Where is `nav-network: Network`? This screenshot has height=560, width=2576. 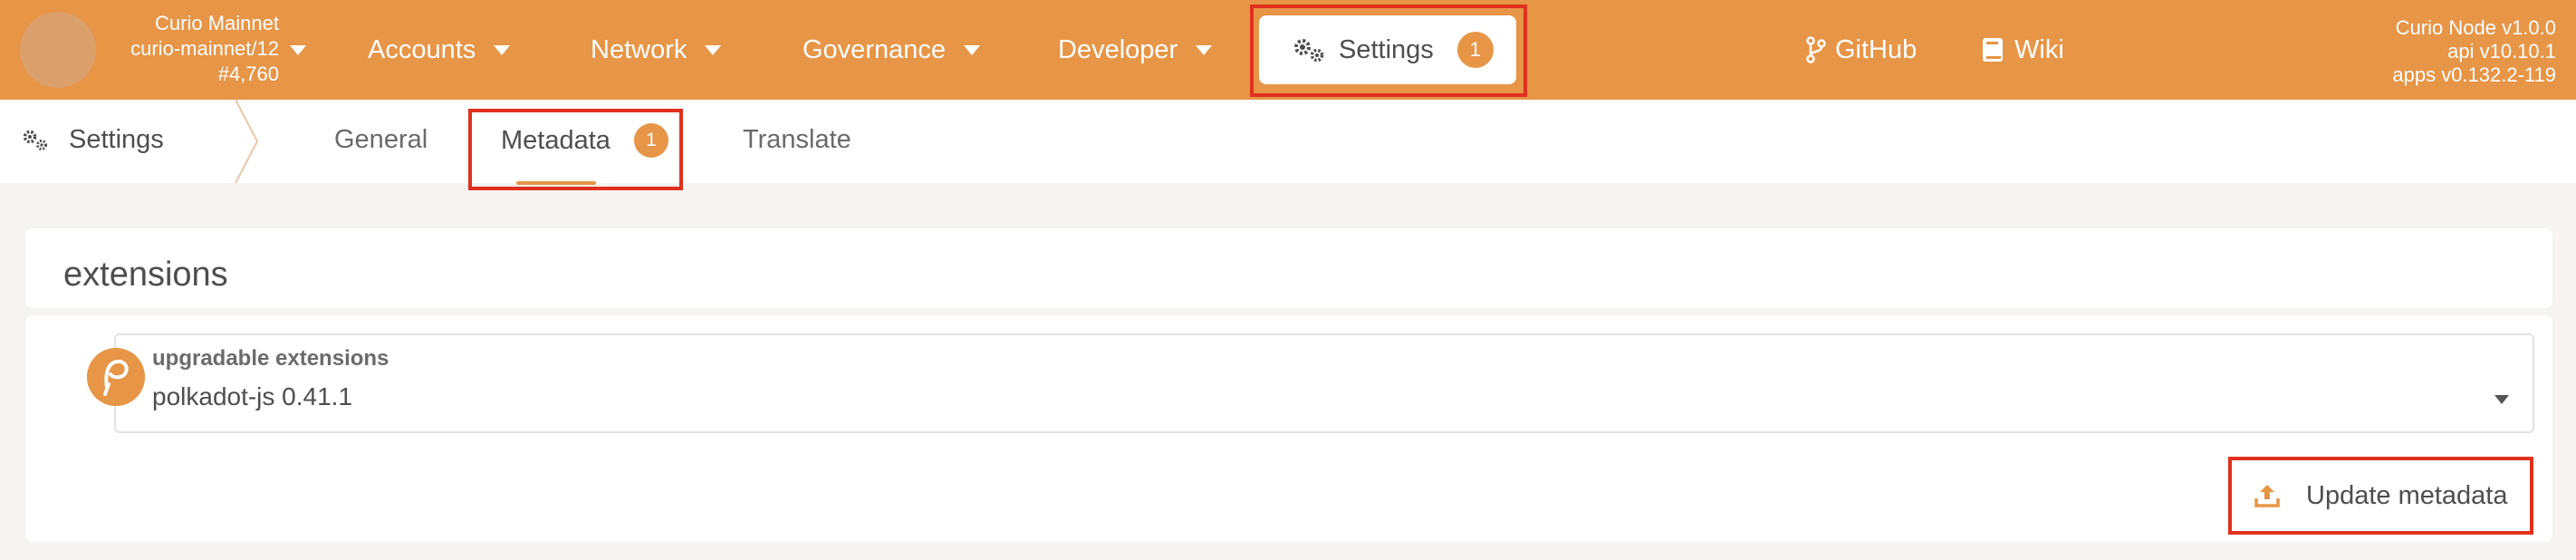 nav-network: Network is located at coordinates (656, 50).